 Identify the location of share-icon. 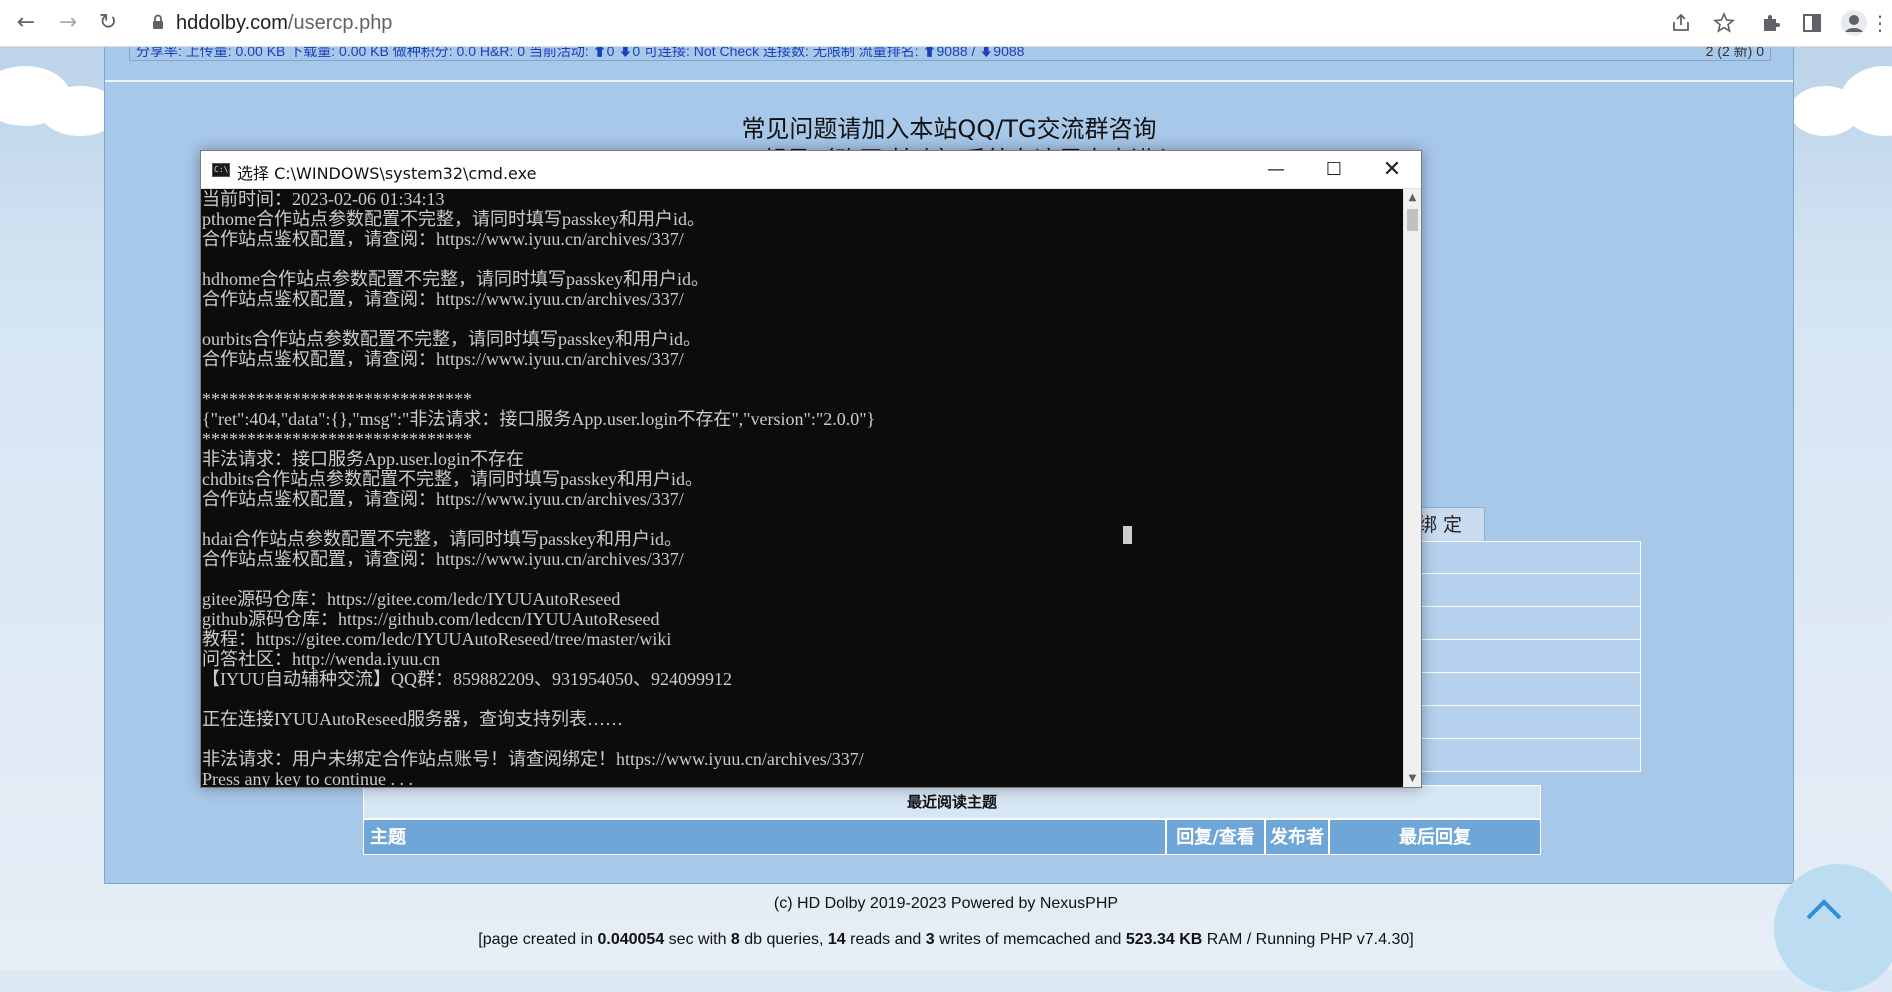
(1681, 23).